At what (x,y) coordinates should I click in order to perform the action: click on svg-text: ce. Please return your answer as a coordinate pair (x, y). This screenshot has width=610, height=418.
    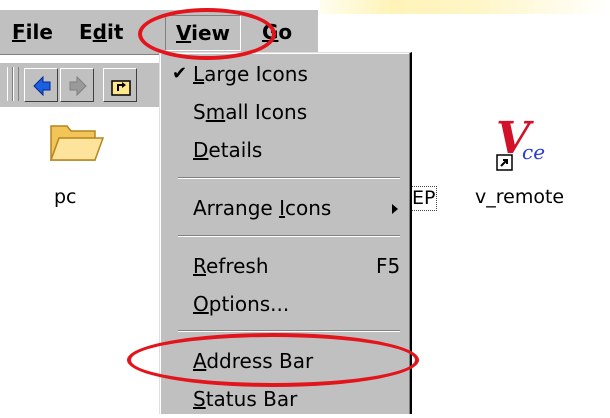
    Looking at the image, I should click on (533, 152).